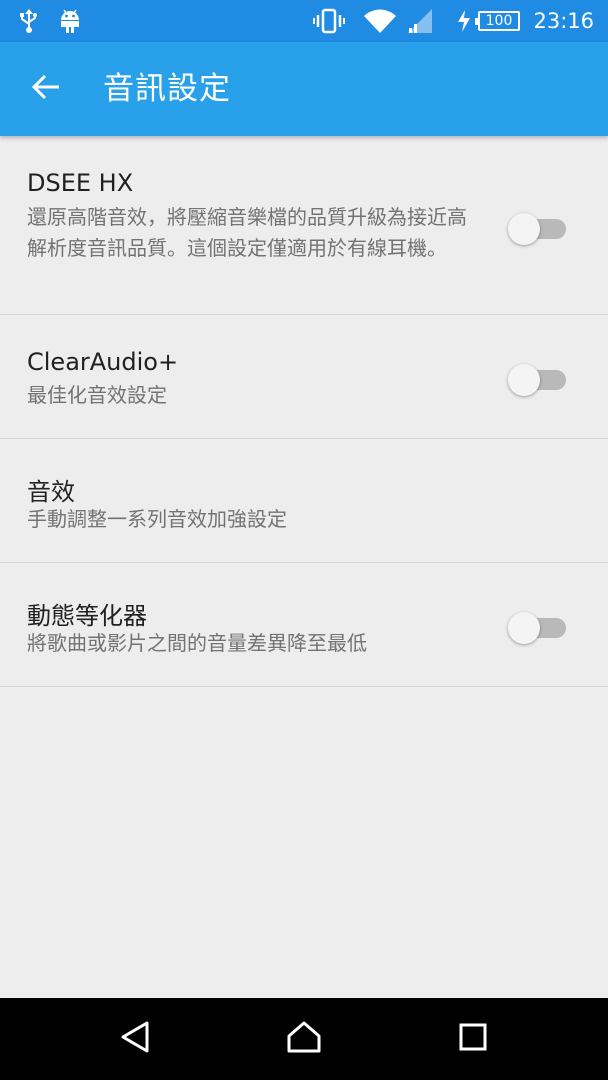  What do you see at coordinates (497, 21) in the screenshot?
I see `battery-icon: 100` at bounding box center [497, 21].